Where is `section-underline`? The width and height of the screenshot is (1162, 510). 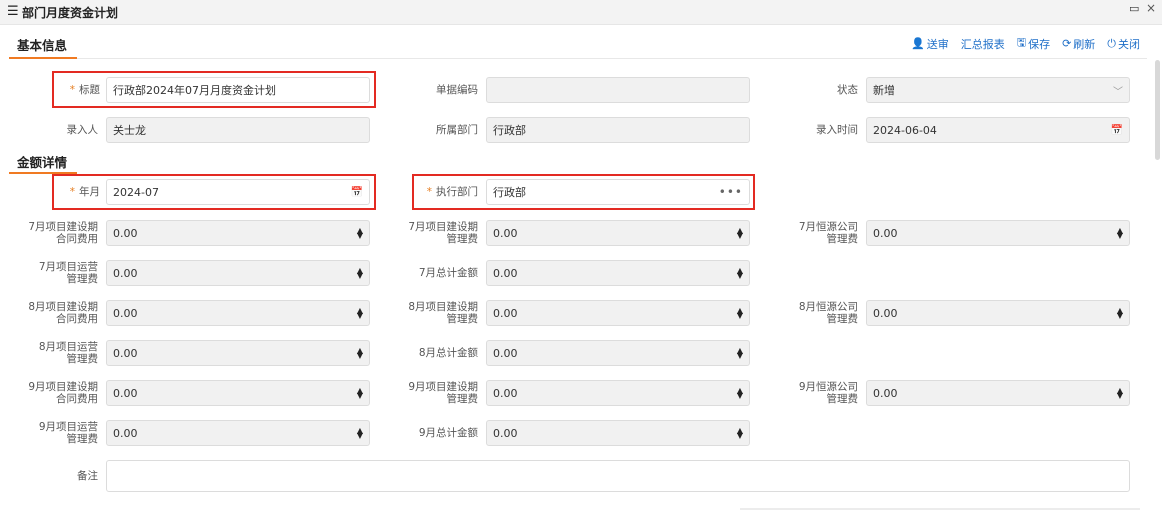 section-underline is located at coordinates (43, 58).